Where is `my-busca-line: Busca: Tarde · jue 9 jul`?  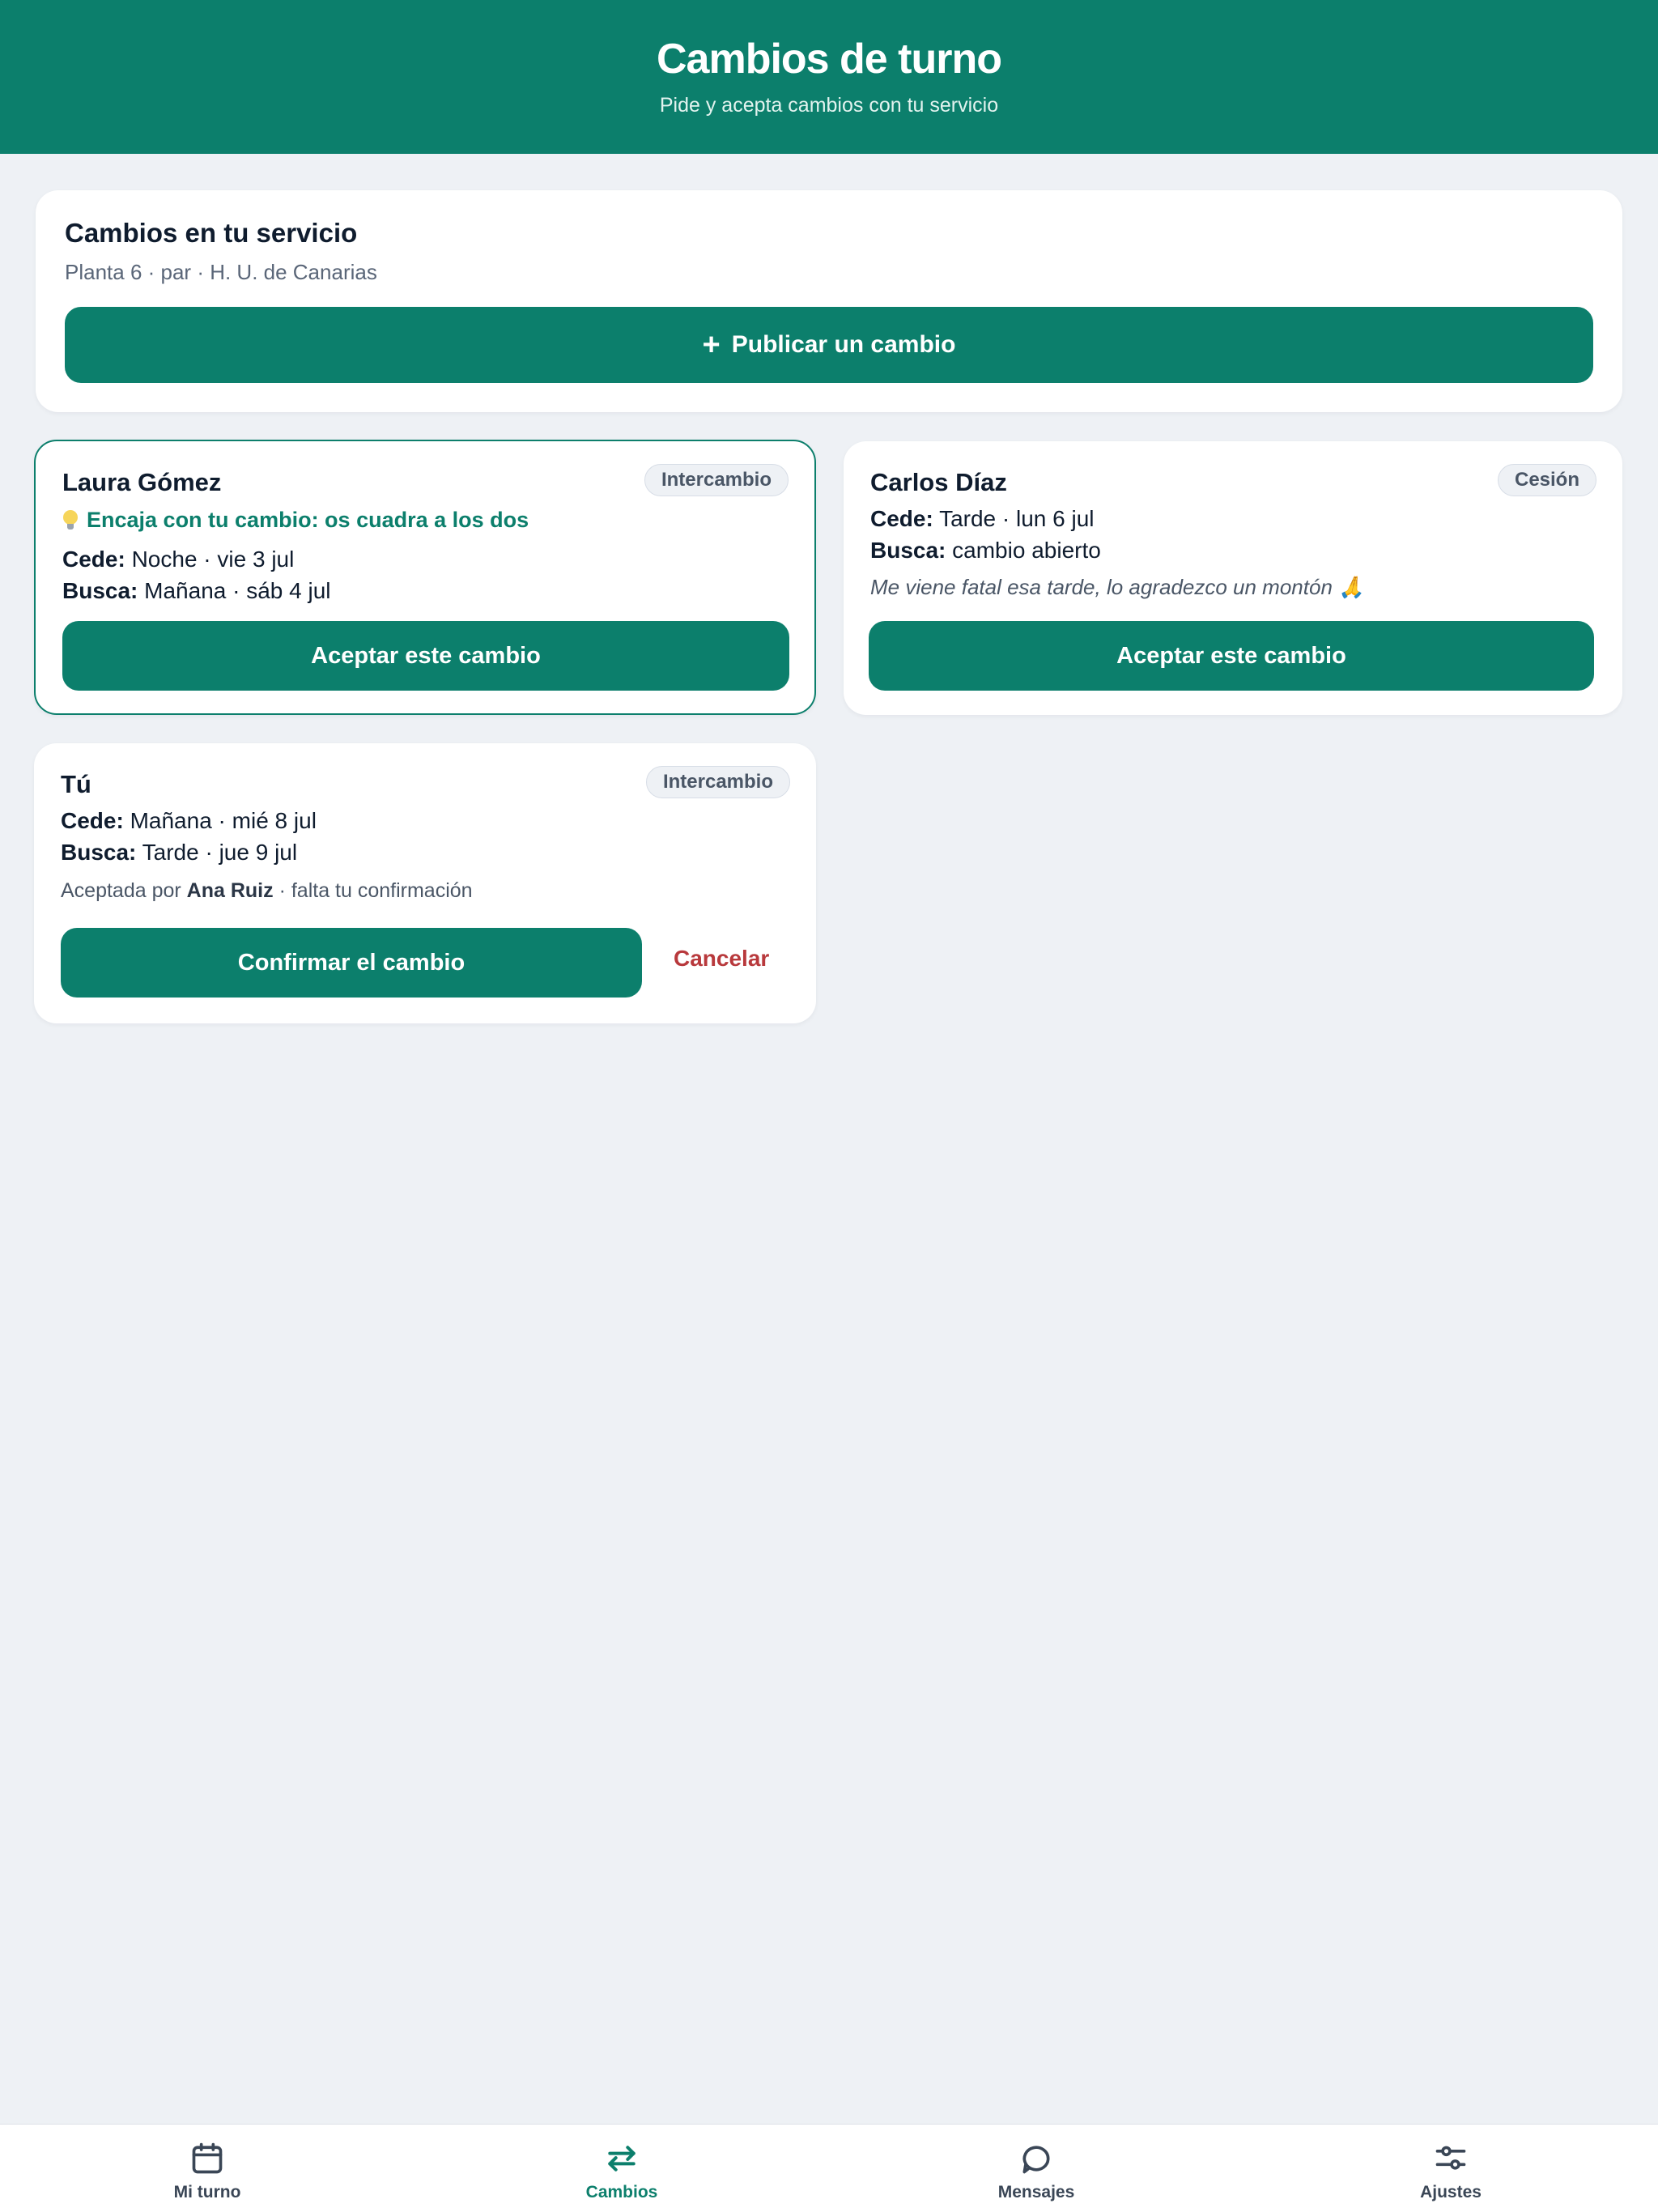
my-busca-line: Busca: Tarde · jue 9 jul is located at coordinates (179, 853).